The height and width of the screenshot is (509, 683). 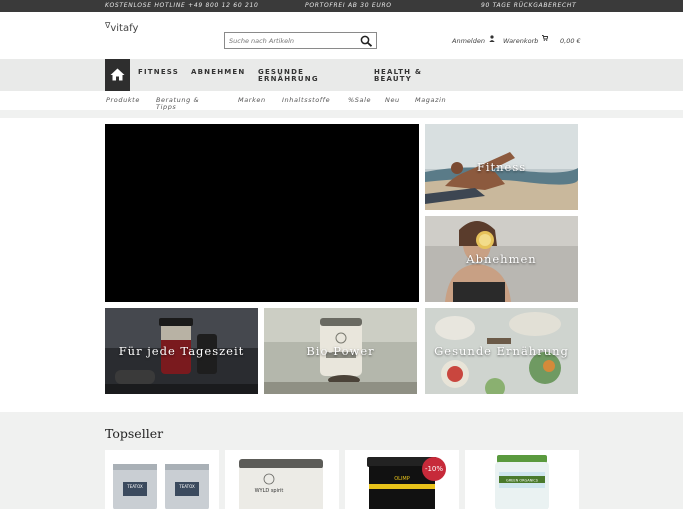 I want to click on subnav-sale: %Sale, so click(x=359, y=100).